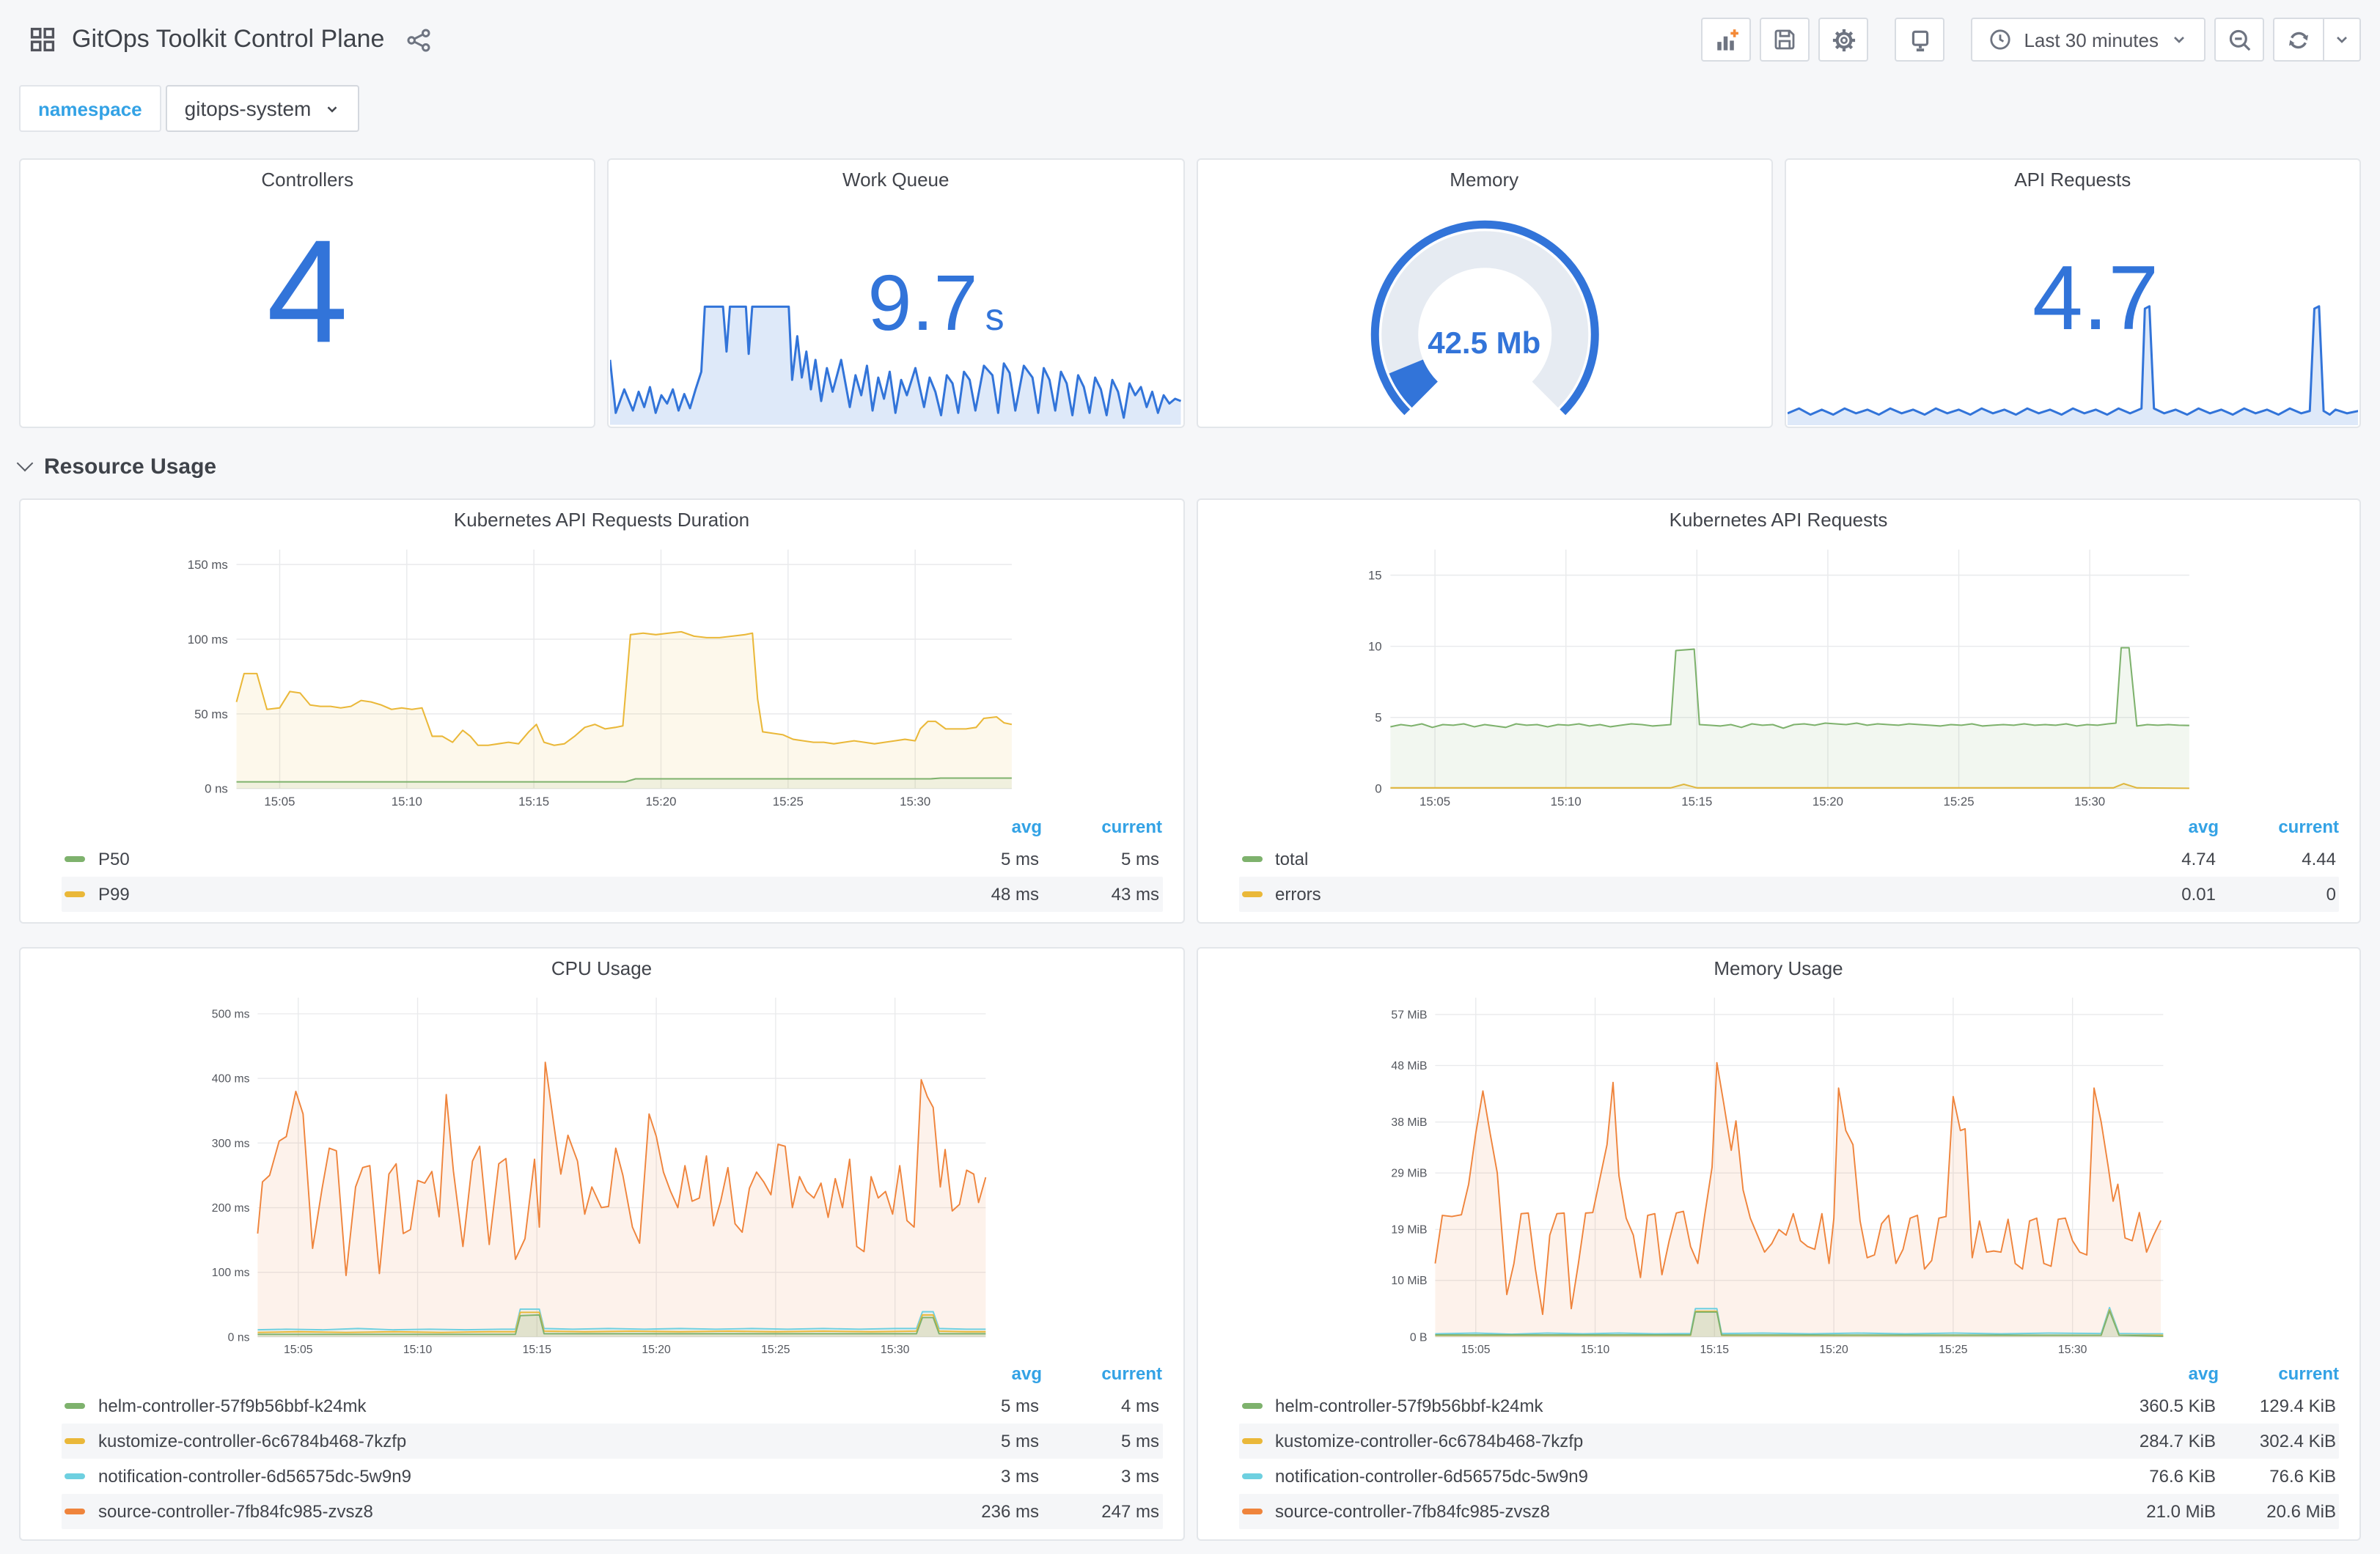 The width and height of the screenshot is (2380, 1554). I want to click on refresh-button, so click(2298, 40).